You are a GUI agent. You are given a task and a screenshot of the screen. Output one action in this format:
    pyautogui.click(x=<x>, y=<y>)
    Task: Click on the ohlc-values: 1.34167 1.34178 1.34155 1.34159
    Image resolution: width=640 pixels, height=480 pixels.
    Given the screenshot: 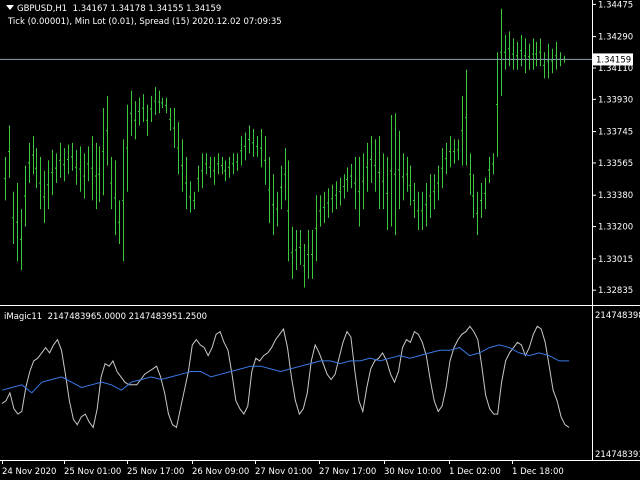 What is the action you would take?
    pyautogui.click(x=147, y=9)
    